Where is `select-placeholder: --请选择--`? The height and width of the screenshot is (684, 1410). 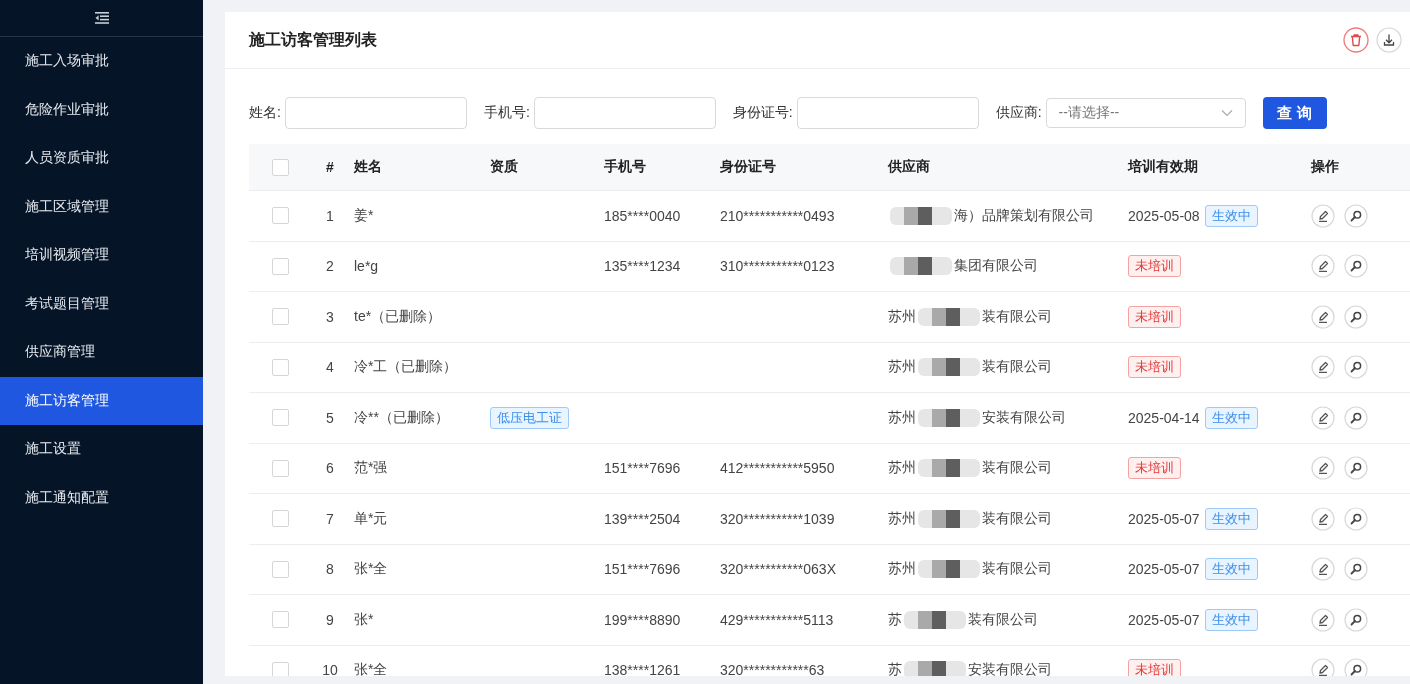
select-placeholder: --请选择-- is located at coordinates (1089, 113).